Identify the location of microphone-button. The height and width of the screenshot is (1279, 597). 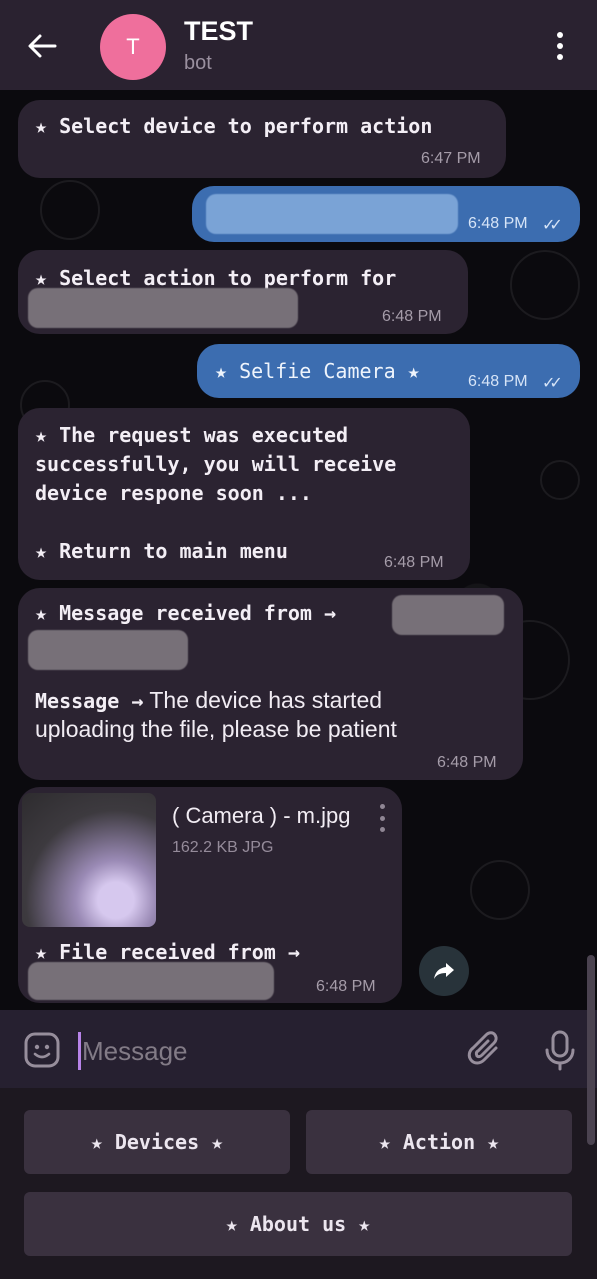
(560, 1050).